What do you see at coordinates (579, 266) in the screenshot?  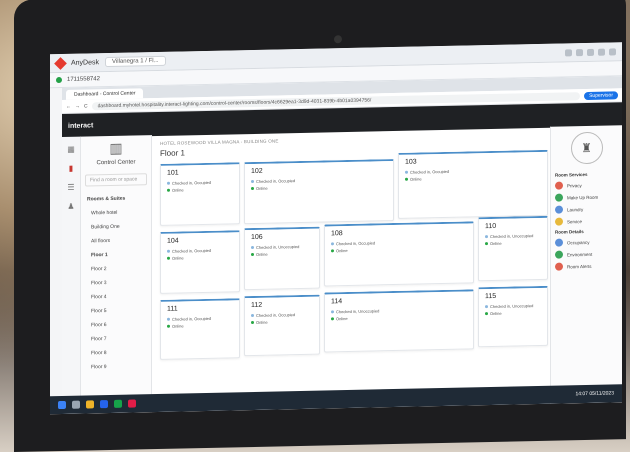 I see `detail-label: Room Alerts` at bounding box center [579, 266].